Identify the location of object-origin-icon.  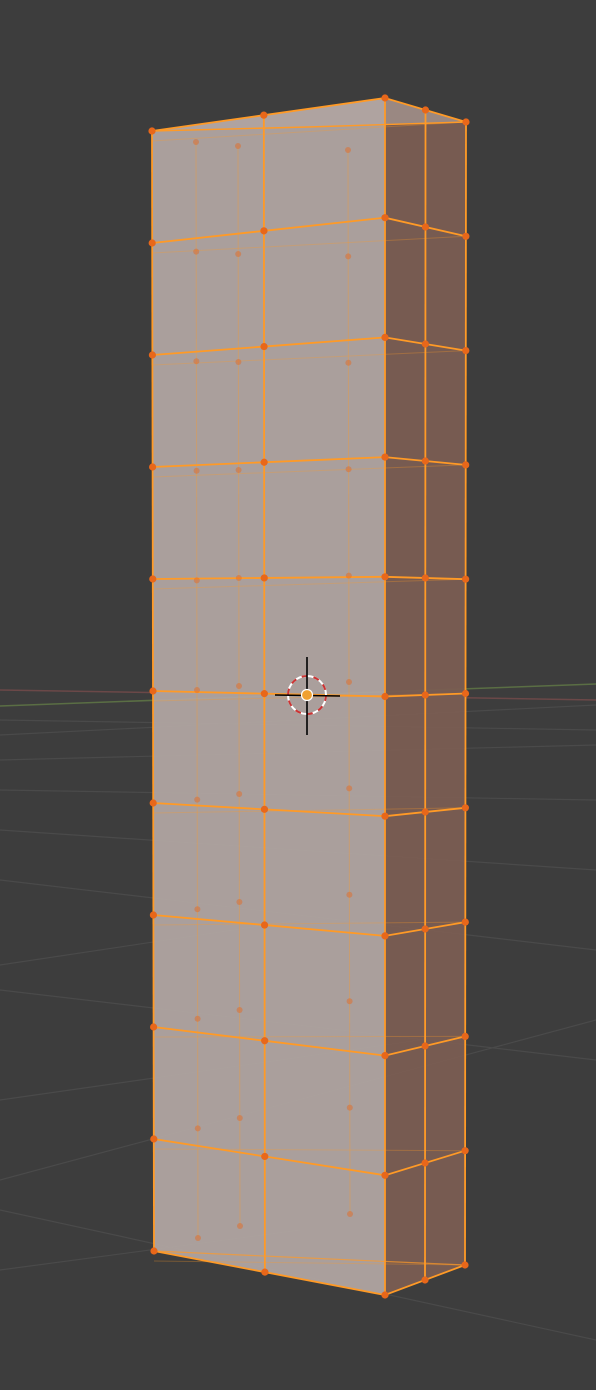
(307, 695).